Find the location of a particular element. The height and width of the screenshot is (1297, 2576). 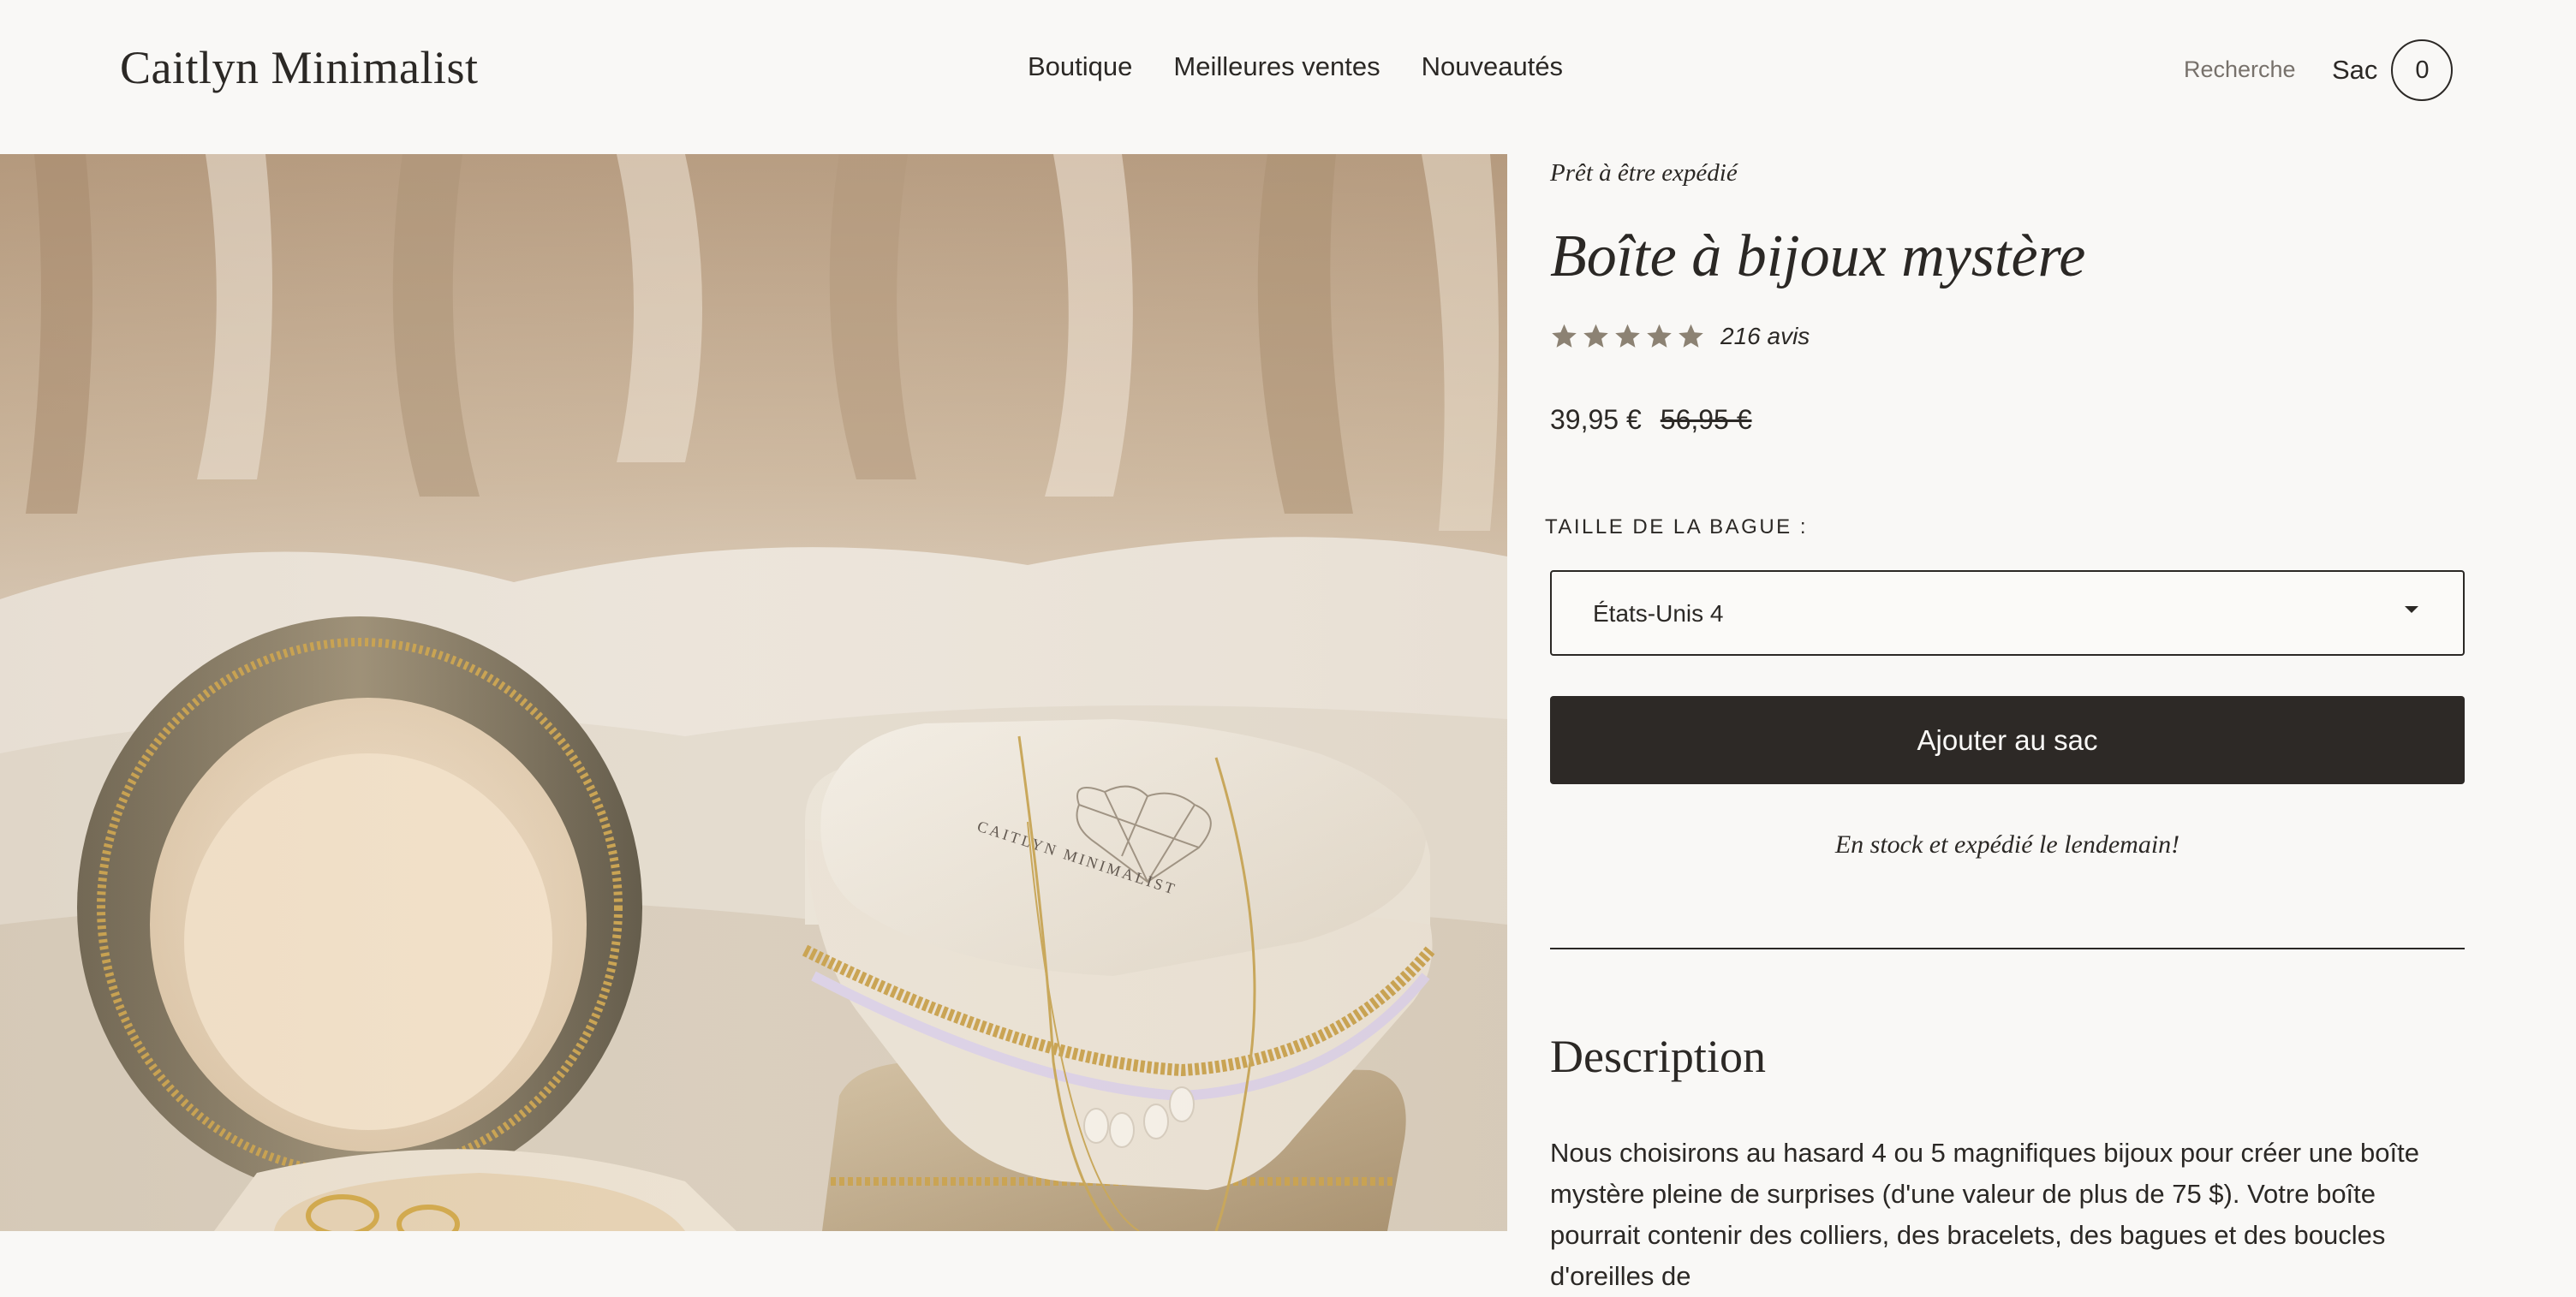

sale-price: 39,95 € is located at coordinates (1596, 419).